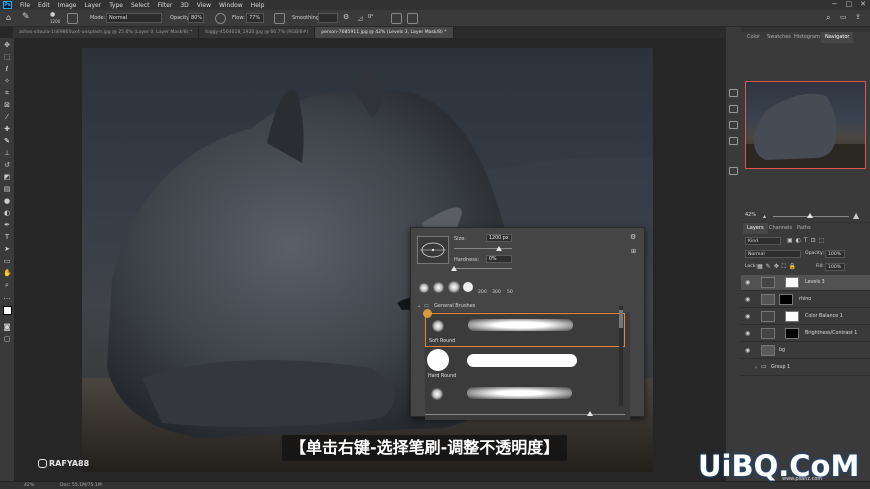 The height and width of the screenshot is (489, 870). I want to click on brush-settings-icon, so click(72, 18).